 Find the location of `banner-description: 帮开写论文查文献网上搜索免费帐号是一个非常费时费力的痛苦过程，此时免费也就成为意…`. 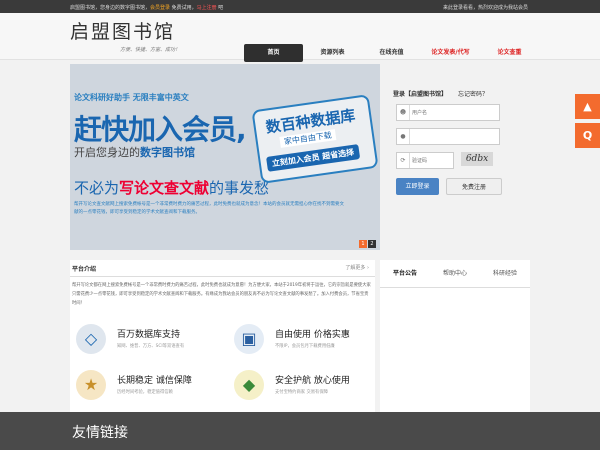

banner-description: 帮开写论文查文献网上搜索免费帐号是一个非常费时费力的痛苦过程，此时免费也就成为意… is located at coordinates (209, 208).